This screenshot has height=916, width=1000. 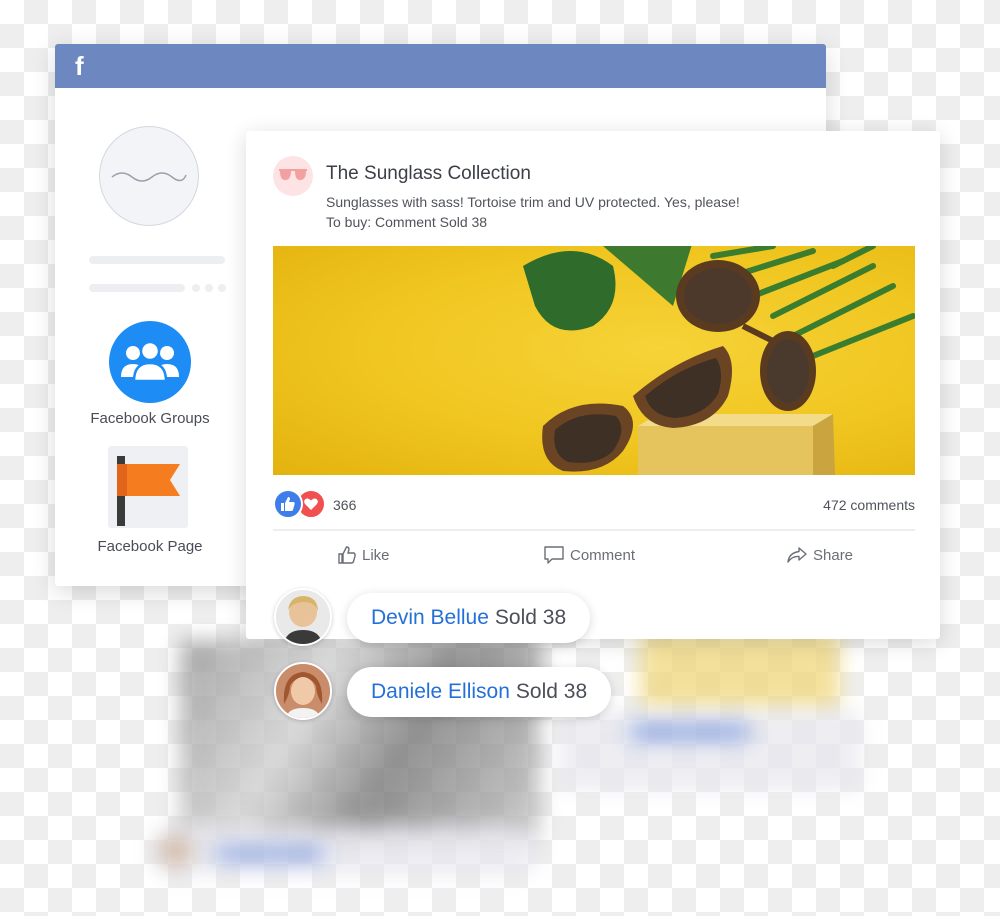 I want to click on post-text-line: To buy: Comment Sold 38, so click(x=407, y=222).